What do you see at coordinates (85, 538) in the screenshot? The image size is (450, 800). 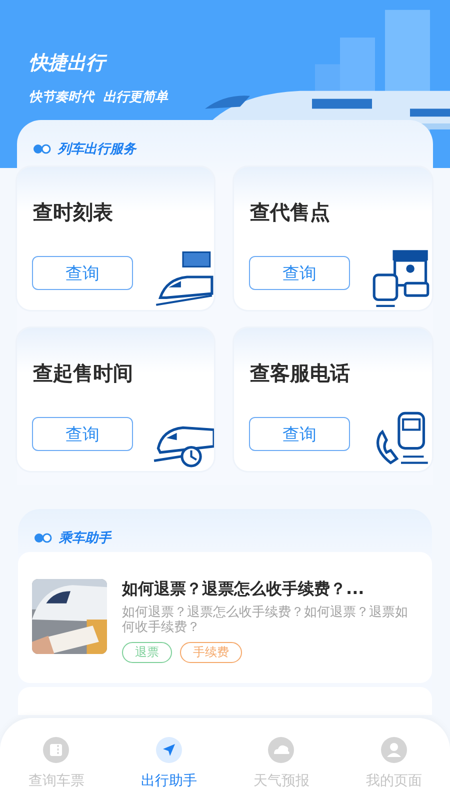 I see `section-title: 乘车助手` at bounding box center [85, 538].